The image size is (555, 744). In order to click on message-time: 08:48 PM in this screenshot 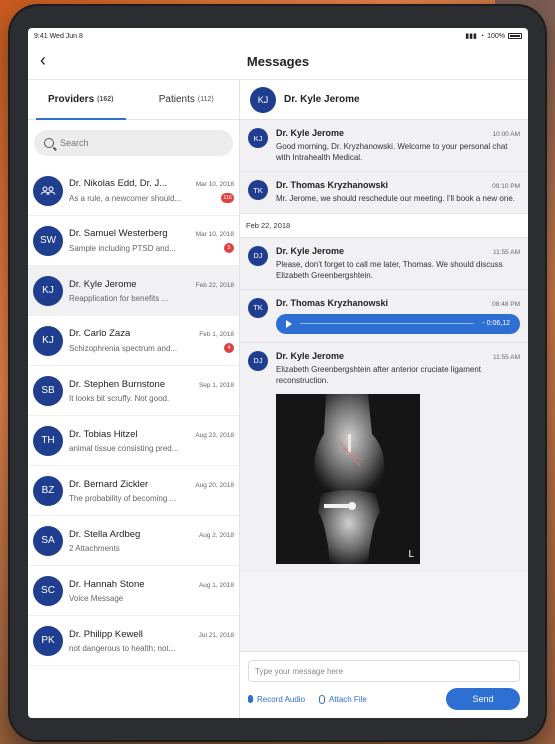, I will do `click(506, 304)`.